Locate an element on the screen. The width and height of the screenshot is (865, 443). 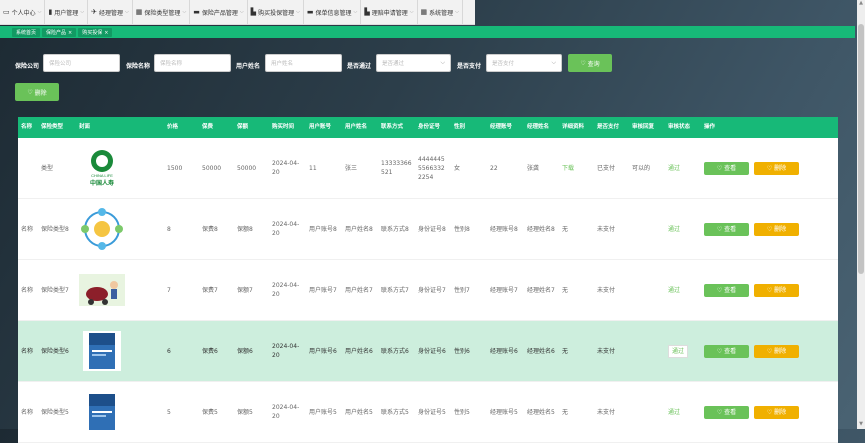
cell-username: 用户姓名7 is located at coordinates (359, 290).